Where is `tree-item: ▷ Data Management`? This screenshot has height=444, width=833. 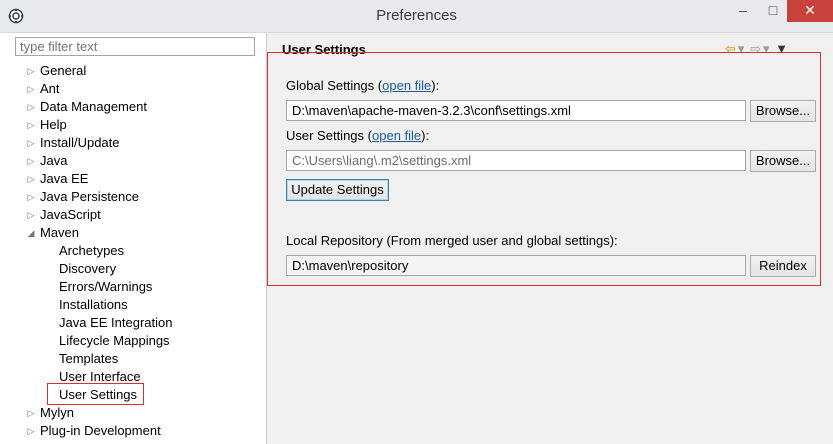 tree-item: ▷ Data Management is located at coordinates (133, 107).